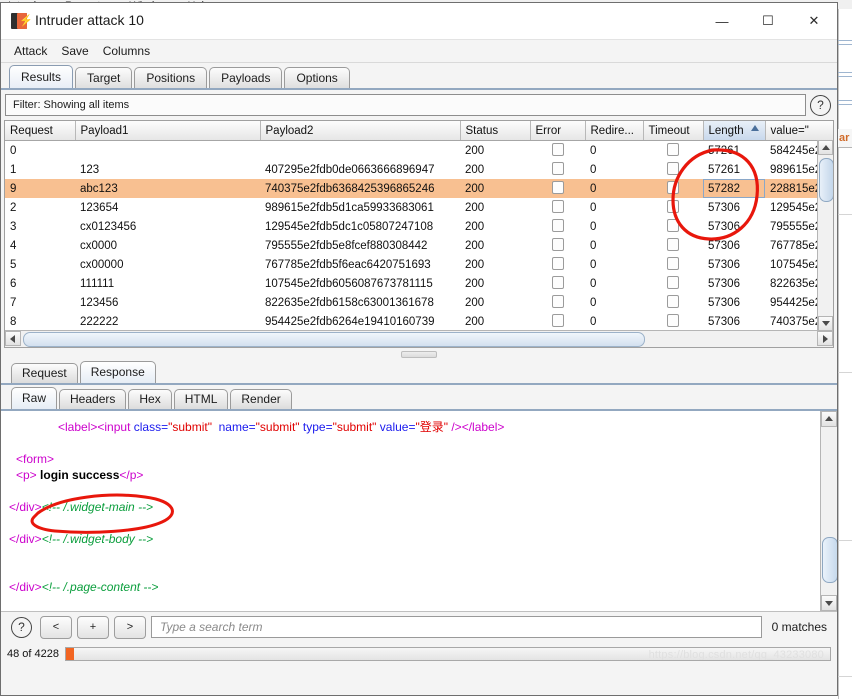 The image size is (852, 699). What do you see at coordinates (814, 21) in the screenshot?
I see `close-button: ✕` at bounding box center [814, 21].